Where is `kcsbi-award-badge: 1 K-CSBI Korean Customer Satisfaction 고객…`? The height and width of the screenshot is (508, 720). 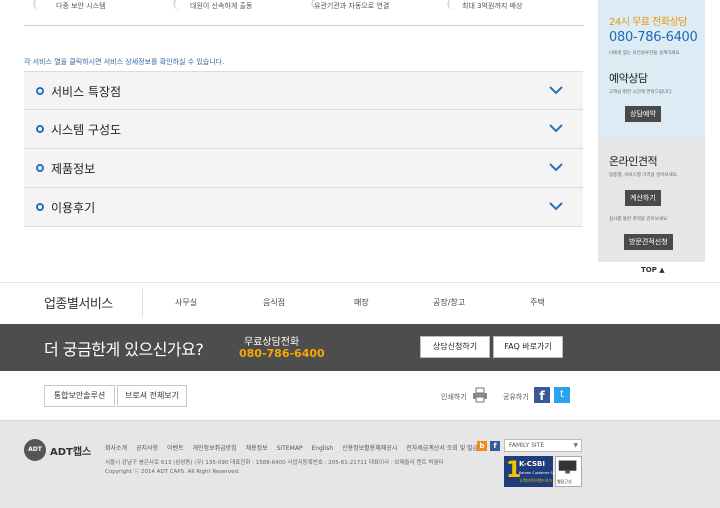
kcsbi-award-badge: 1 K-CSBI Korean Customer Satisfaction 고객… is located at coordinates (537, 471).